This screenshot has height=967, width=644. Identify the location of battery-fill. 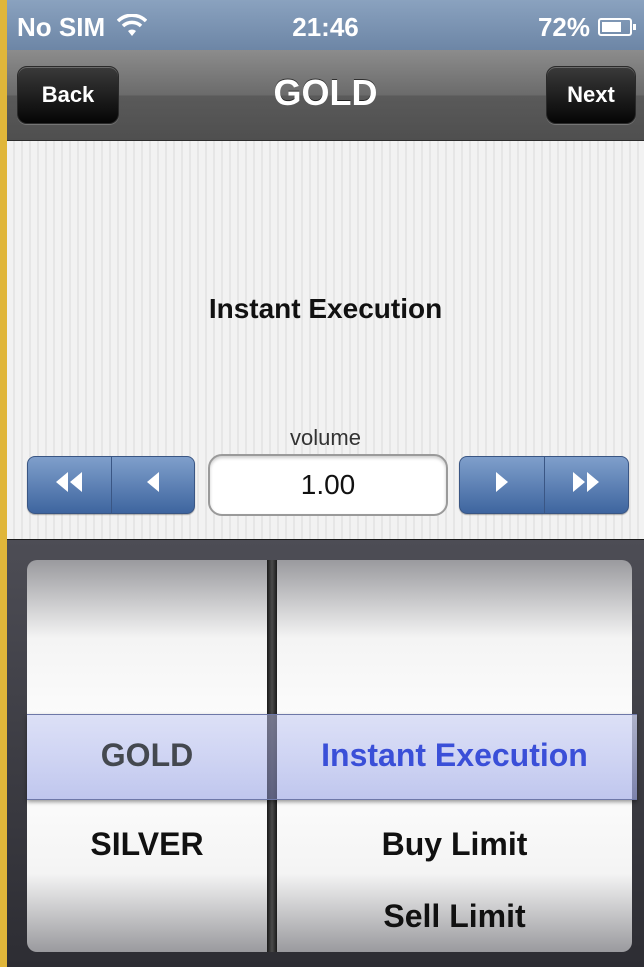
(611, 27).